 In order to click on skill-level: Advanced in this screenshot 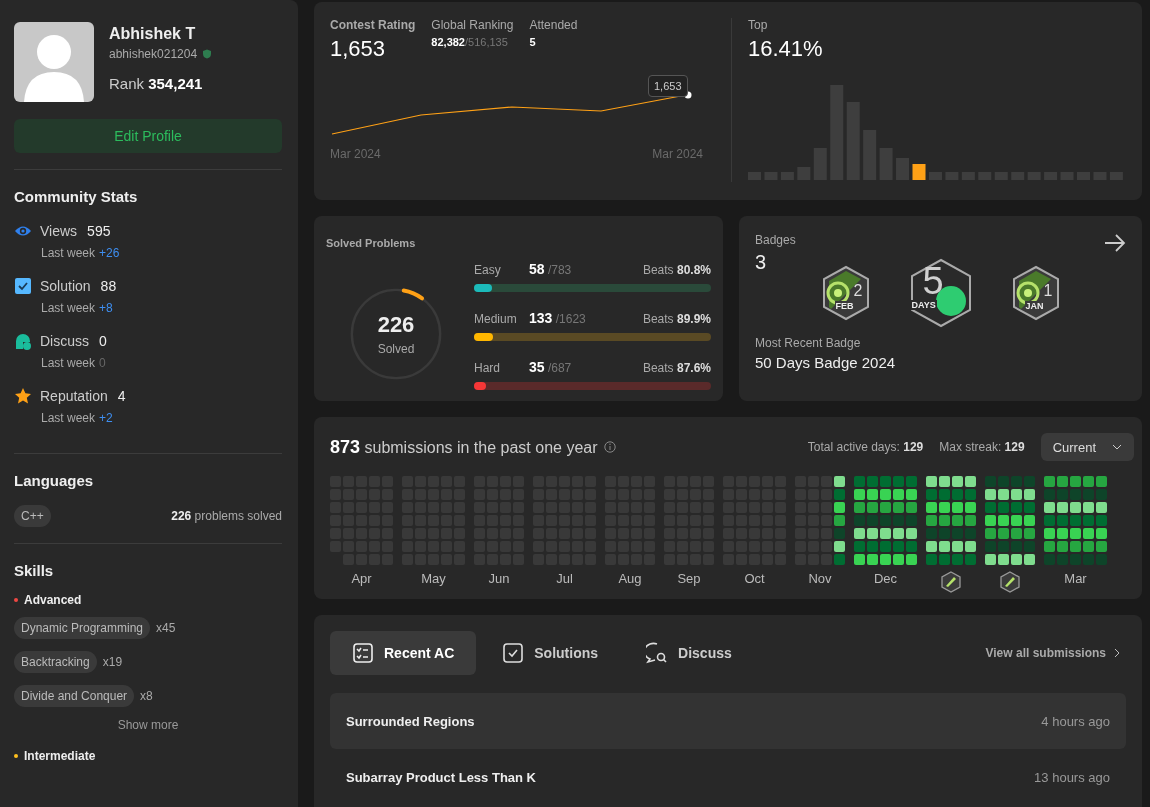, I will do `click(53, 600)`.